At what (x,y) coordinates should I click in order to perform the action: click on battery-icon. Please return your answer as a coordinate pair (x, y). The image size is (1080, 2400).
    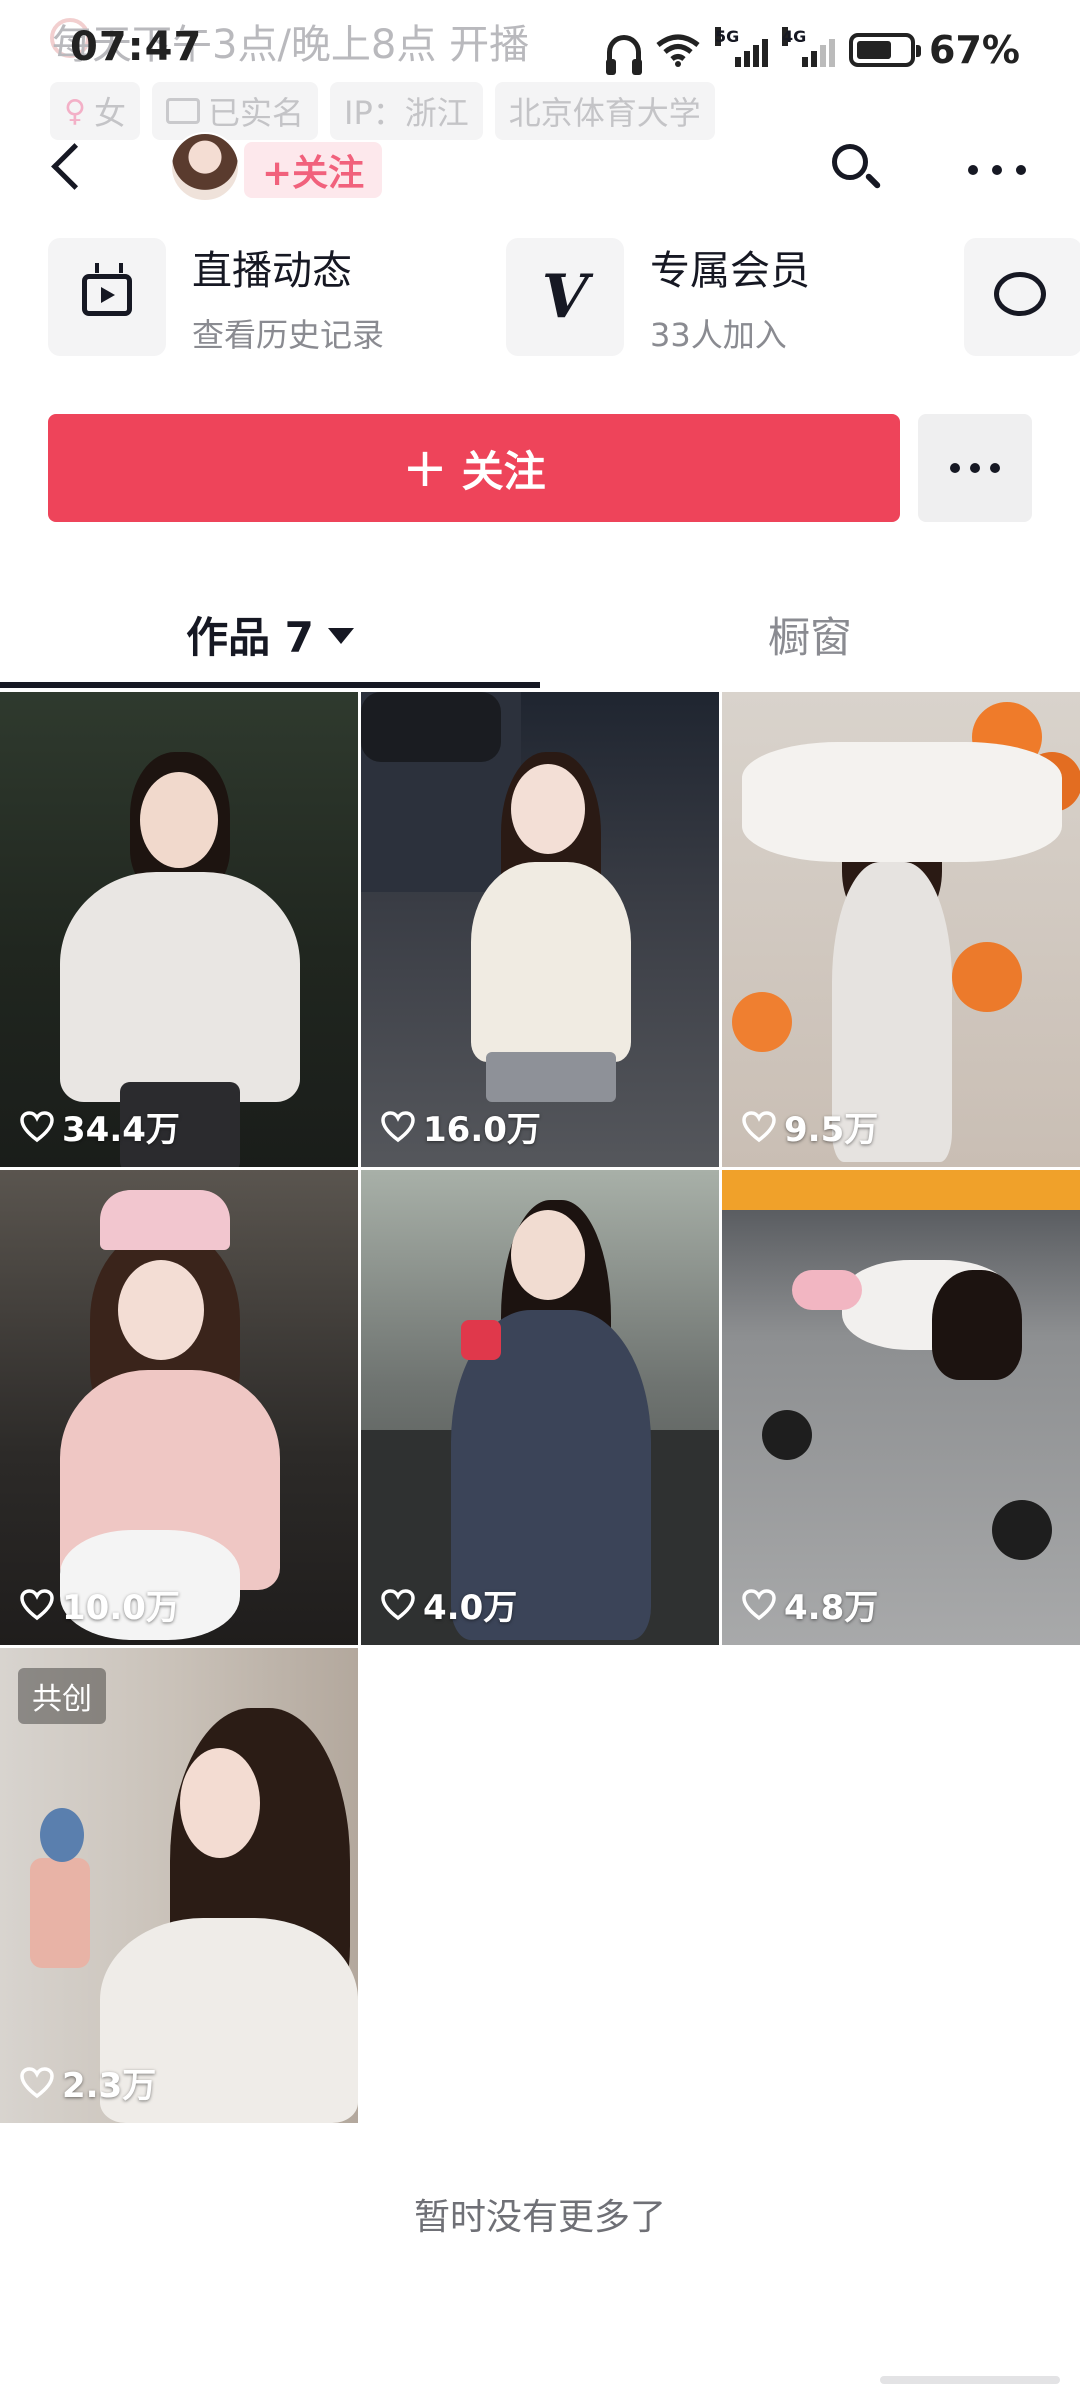
    Looking at the image, I should click on (885, 50).